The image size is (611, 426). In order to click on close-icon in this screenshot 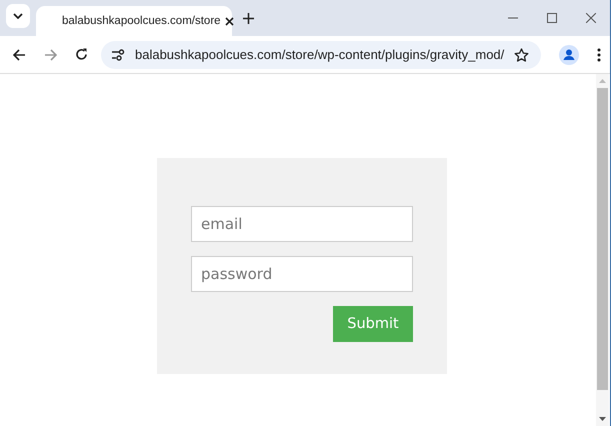, I will do `click(229, 21)`.